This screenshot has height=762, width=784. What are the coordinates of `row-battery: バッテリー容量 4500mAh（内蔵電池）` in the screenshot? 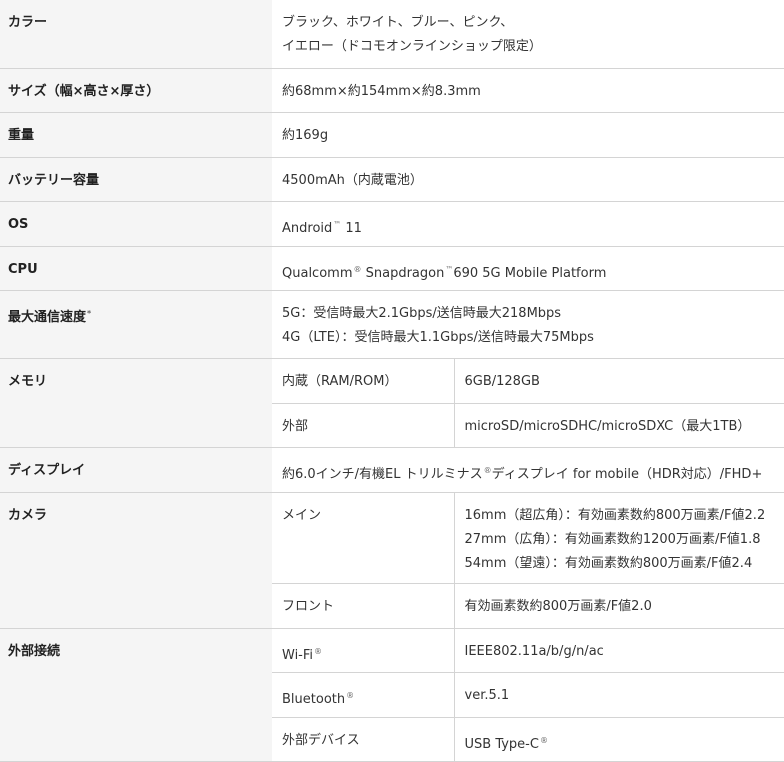 It's located at (392, 179).